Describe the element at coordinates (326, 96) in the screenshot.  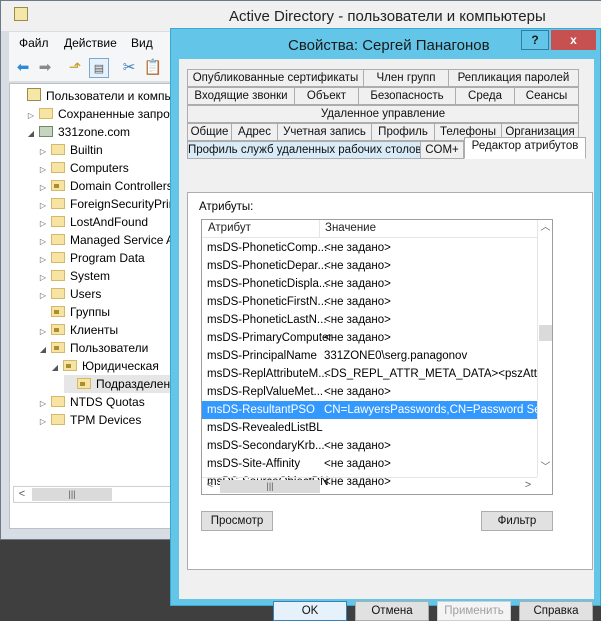
I see `tab-object: Объект` at that location.